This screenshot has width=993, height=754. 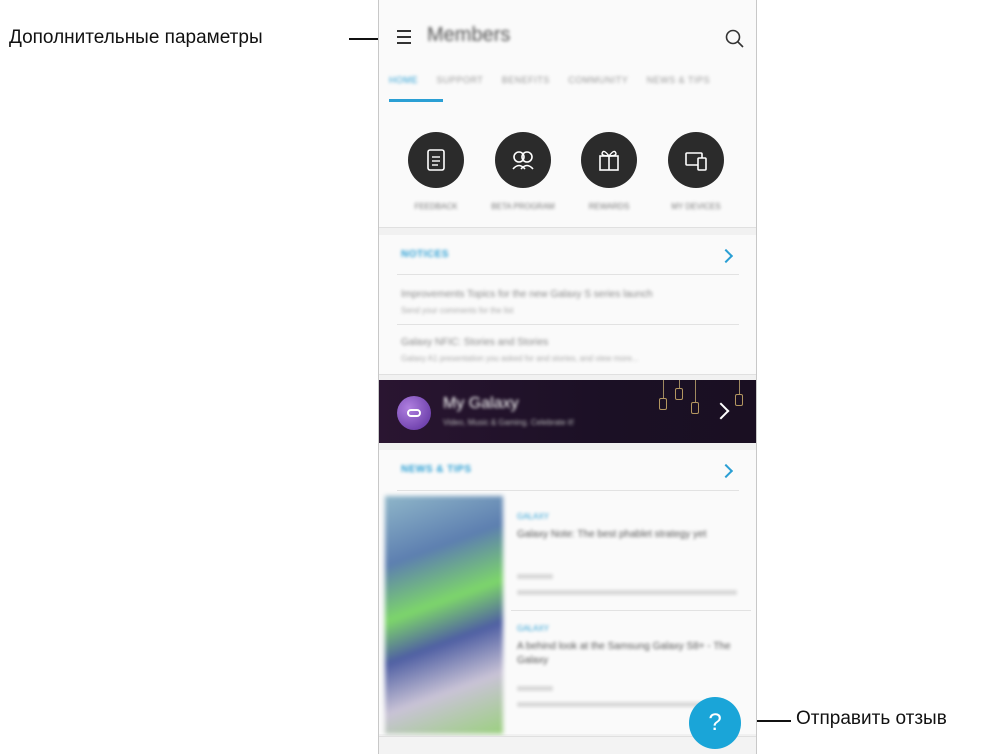 I want to click on tab-news-tips: NEWS & TIPS, so click(x=678, y=80).